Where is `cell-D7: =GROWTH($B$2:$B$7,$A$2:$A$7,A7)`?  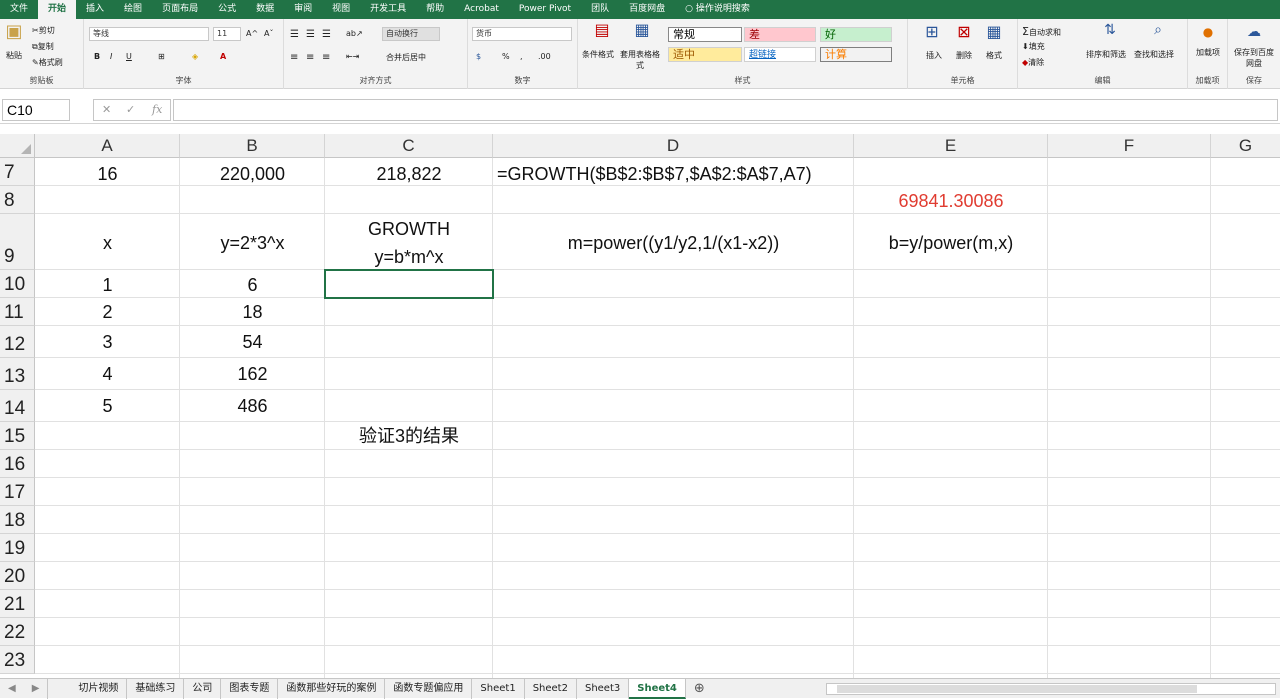
cell-D7: =GROWTH($B$2:$B$7,$A$2:$A$7,A7) is located at coordinates (654, 174).